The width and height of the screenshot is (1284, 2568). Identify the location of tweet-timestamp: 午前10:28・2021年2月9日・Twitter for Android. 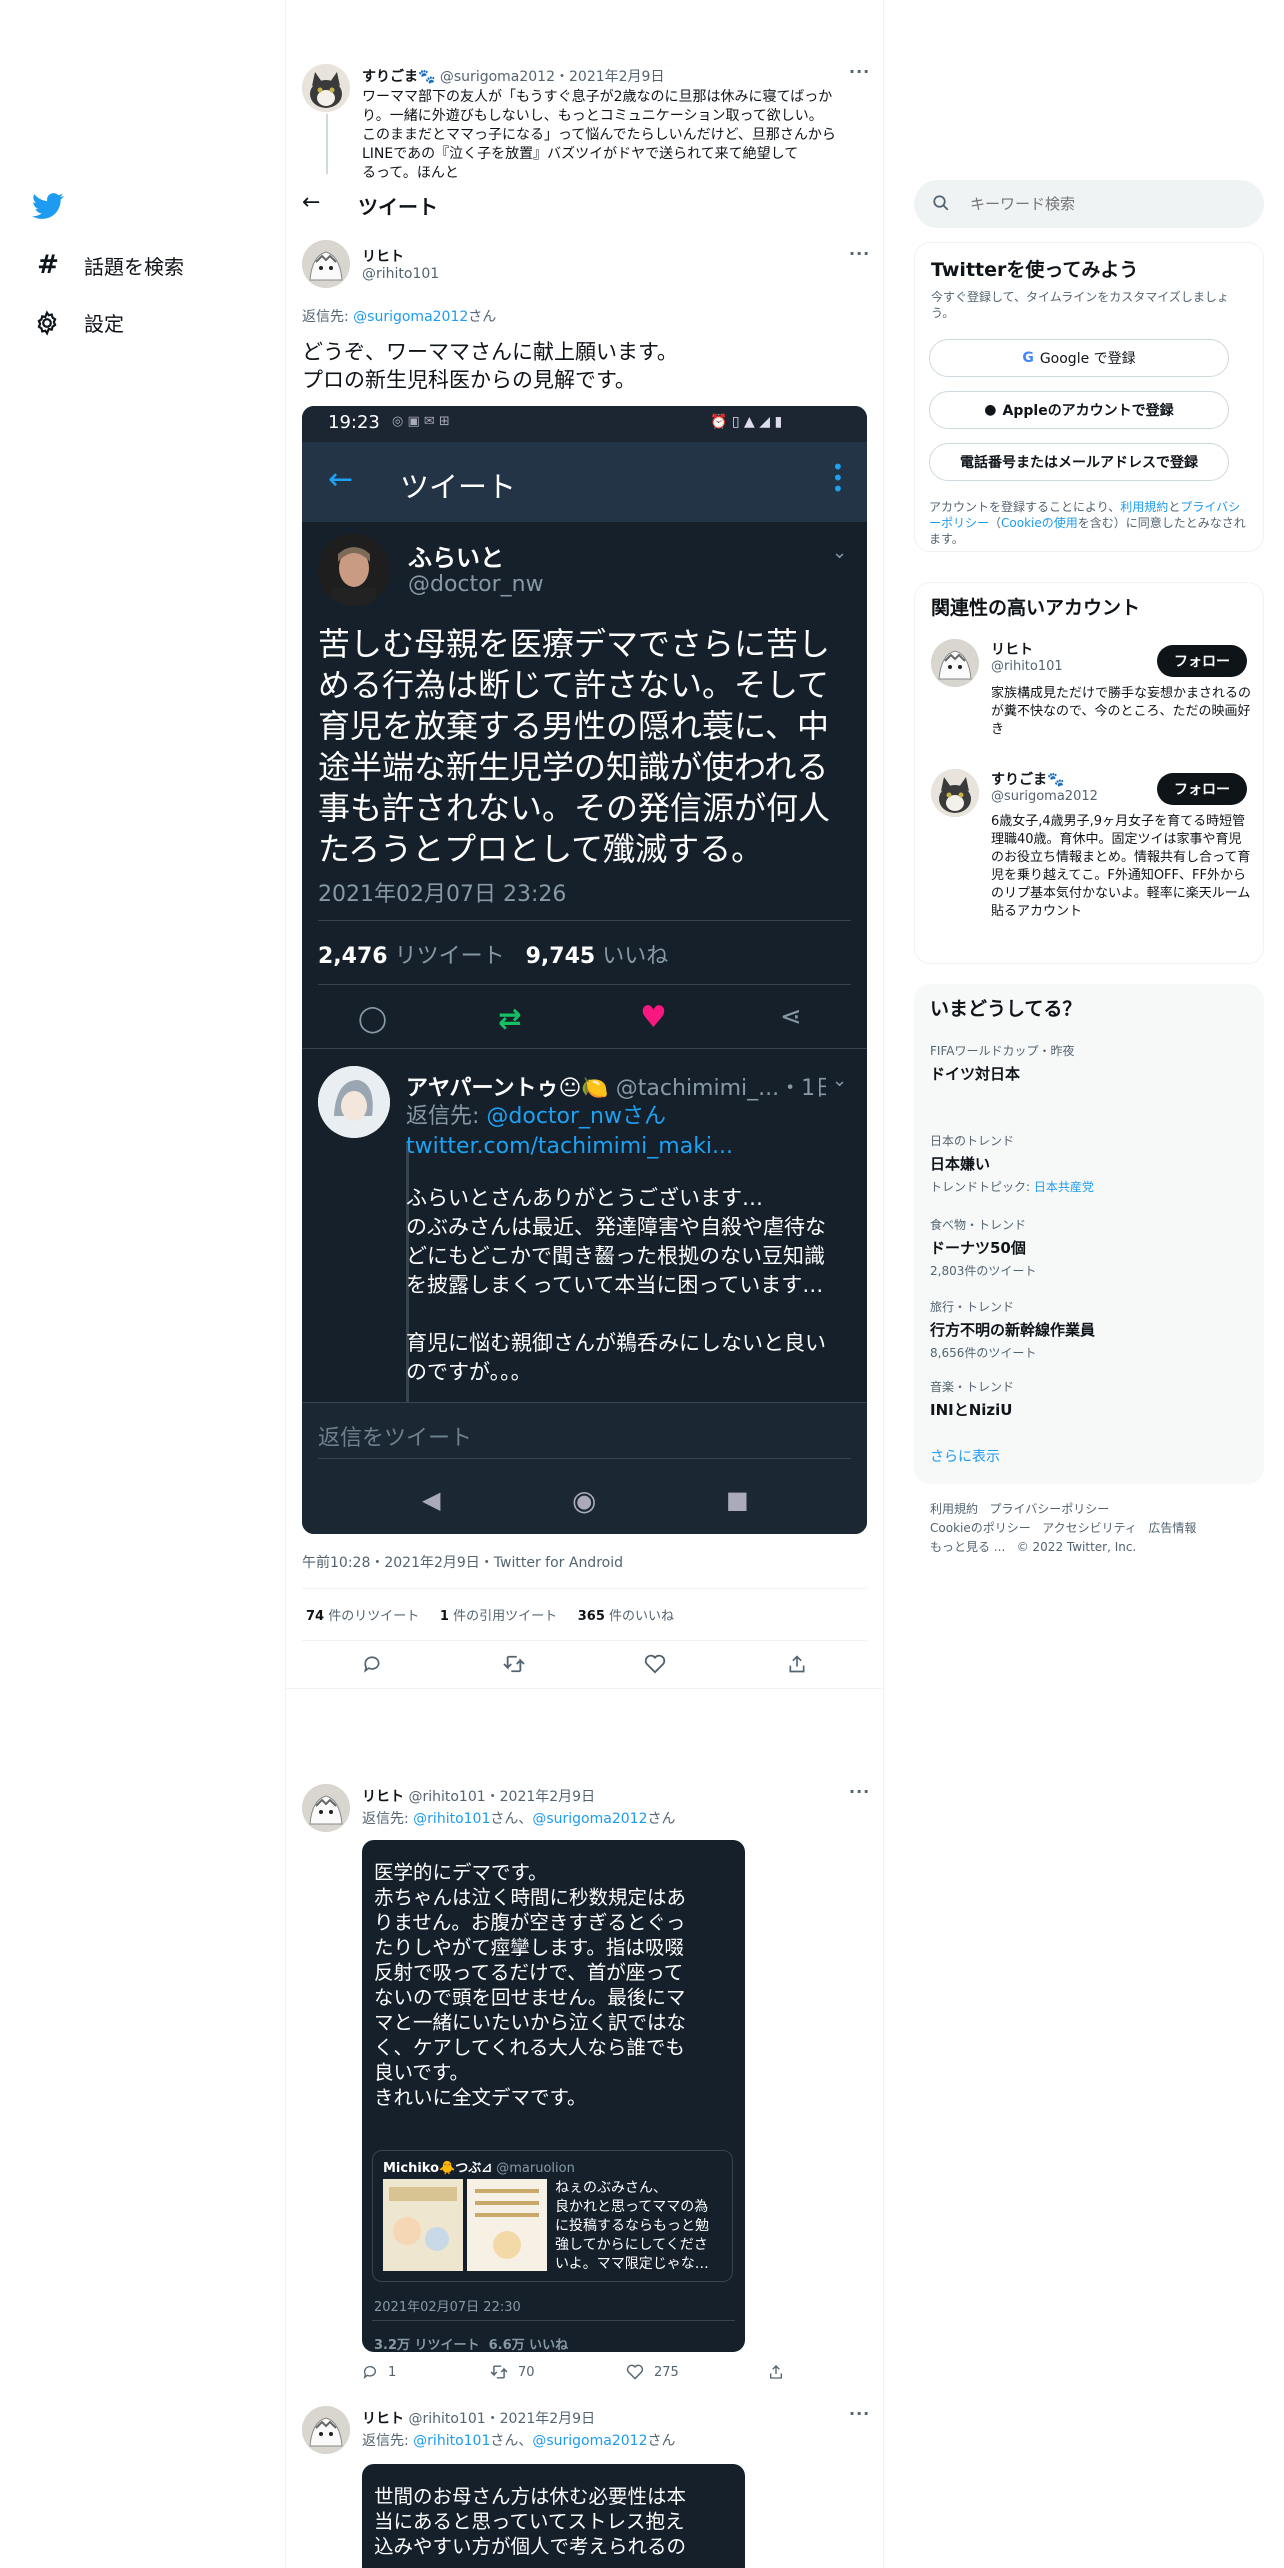
(462, 1562).